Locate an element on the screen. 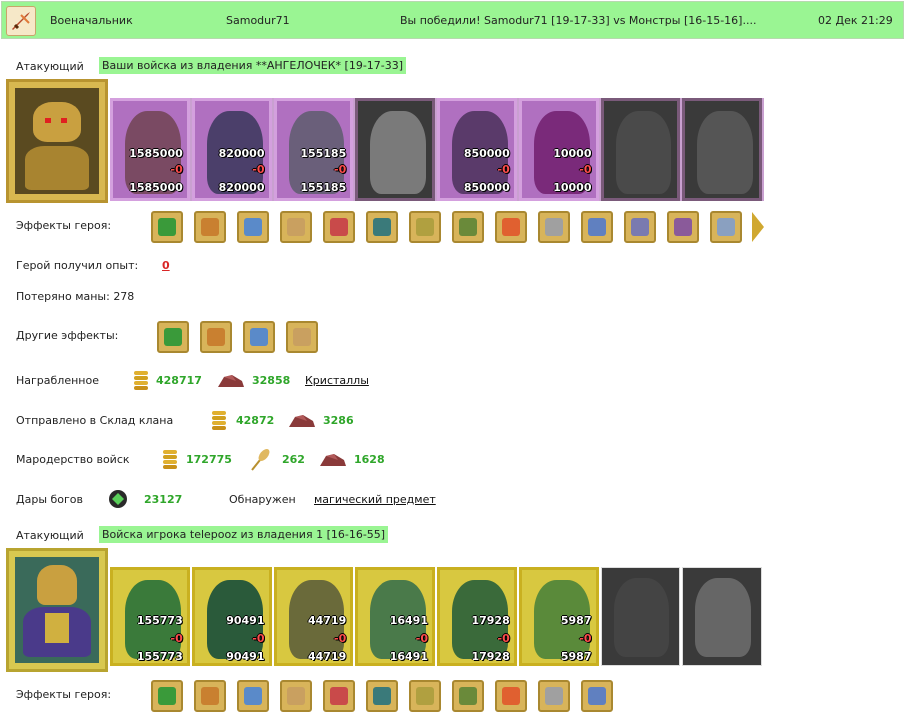 This screenshot has width=906, height=720. handshake-icon is located at coordinates (210, 227).